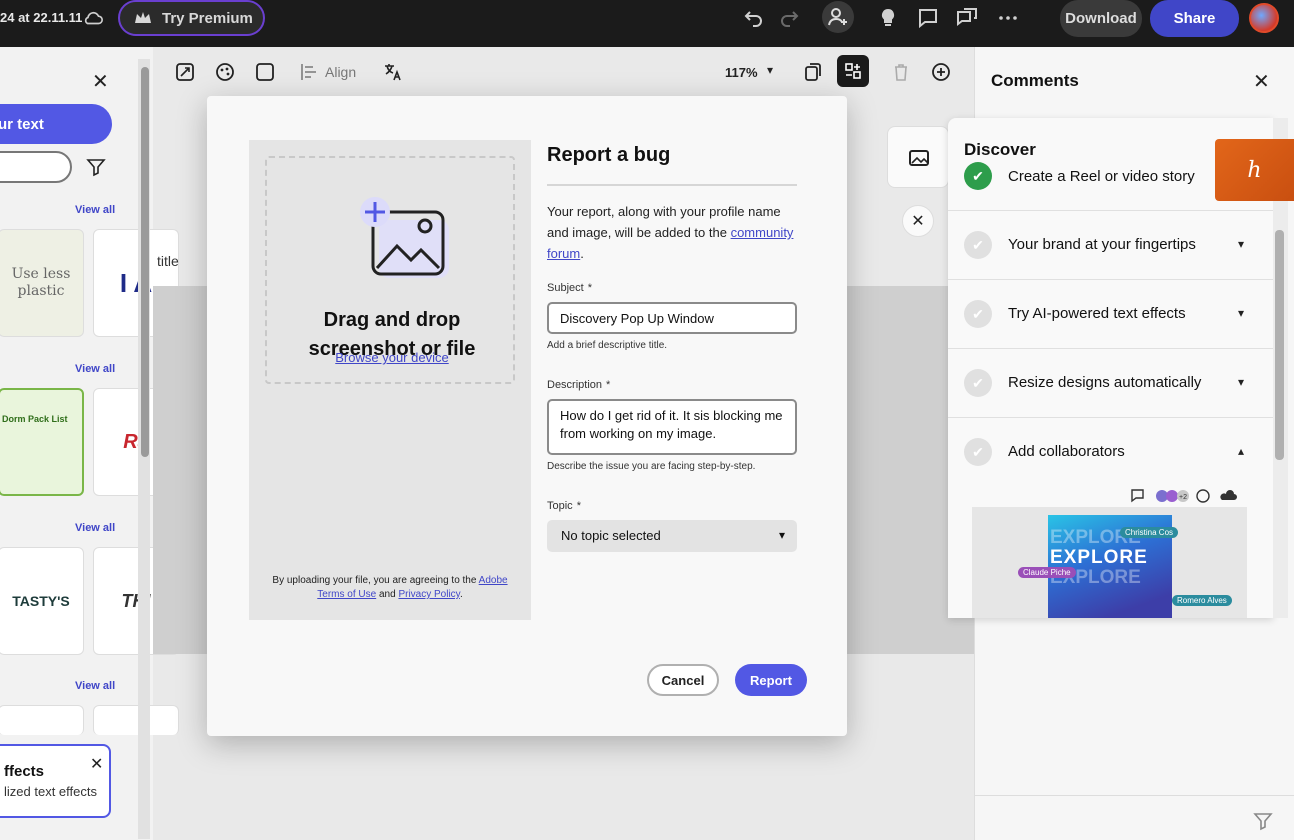  What do you see at coordinates (1008, 18) in the screenshot?
I see `more-options-icon` at bounding box center [1008, 18].